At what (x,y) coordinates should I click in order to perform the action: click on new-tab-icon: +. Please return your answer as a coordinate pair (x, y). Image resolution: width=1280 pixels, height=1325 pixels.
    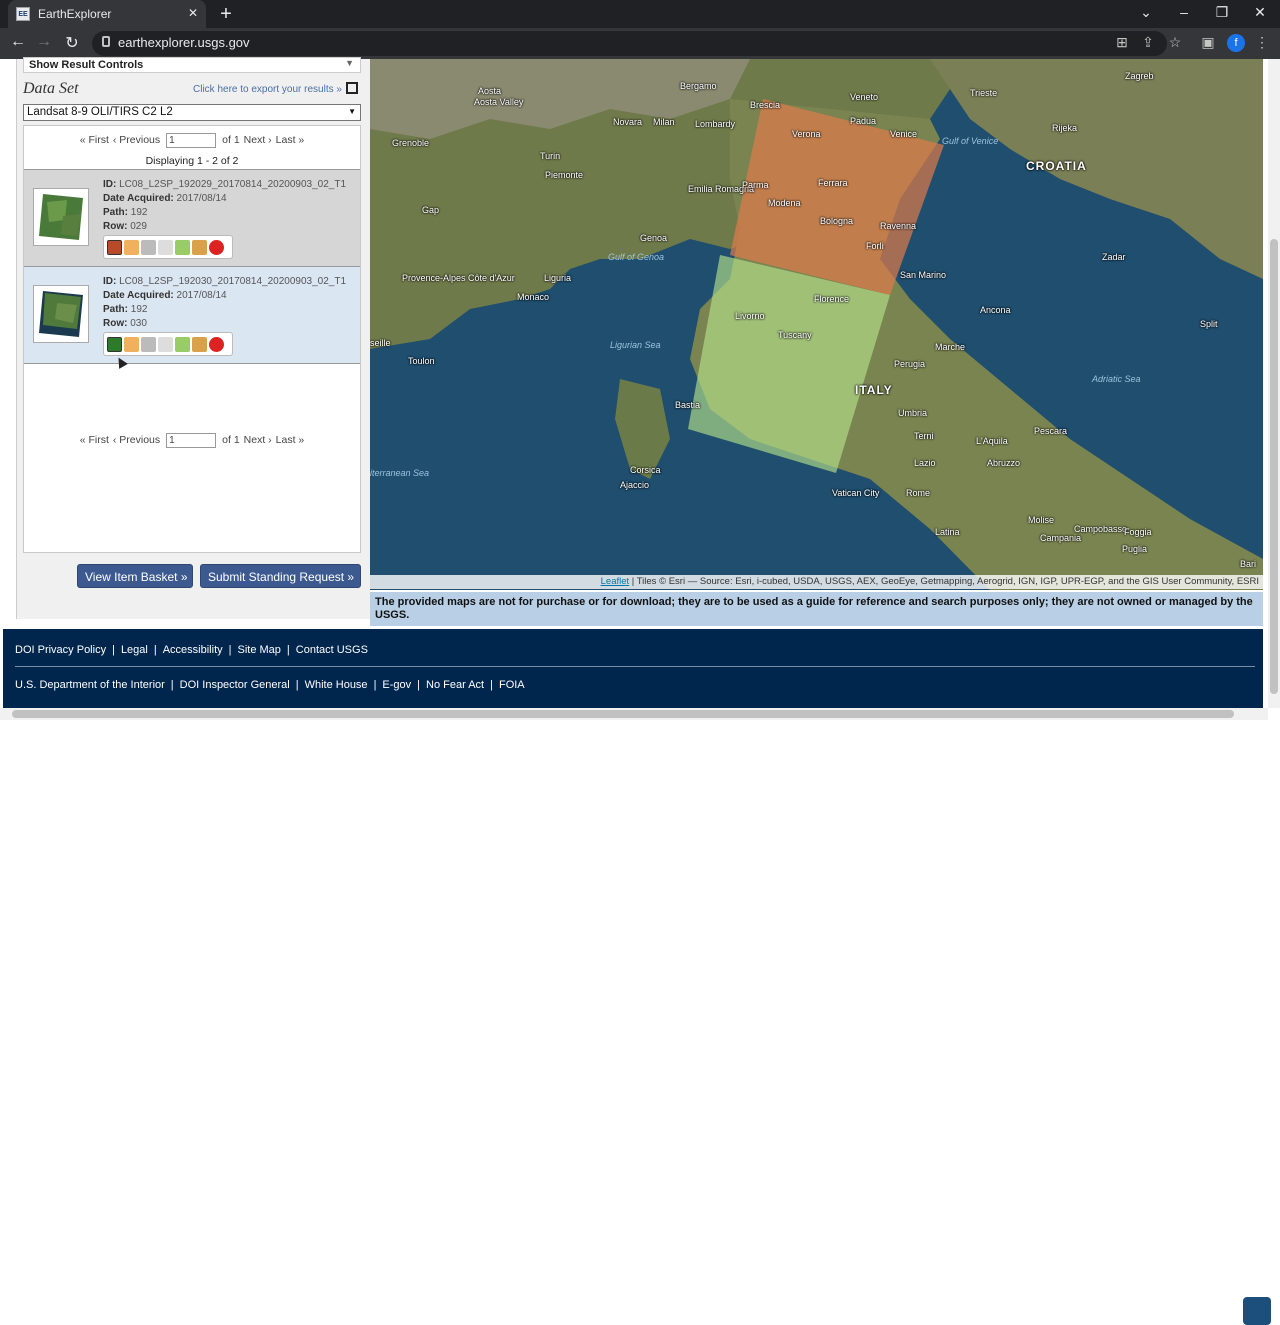
    Looking at the image, I should click on (226, 14).